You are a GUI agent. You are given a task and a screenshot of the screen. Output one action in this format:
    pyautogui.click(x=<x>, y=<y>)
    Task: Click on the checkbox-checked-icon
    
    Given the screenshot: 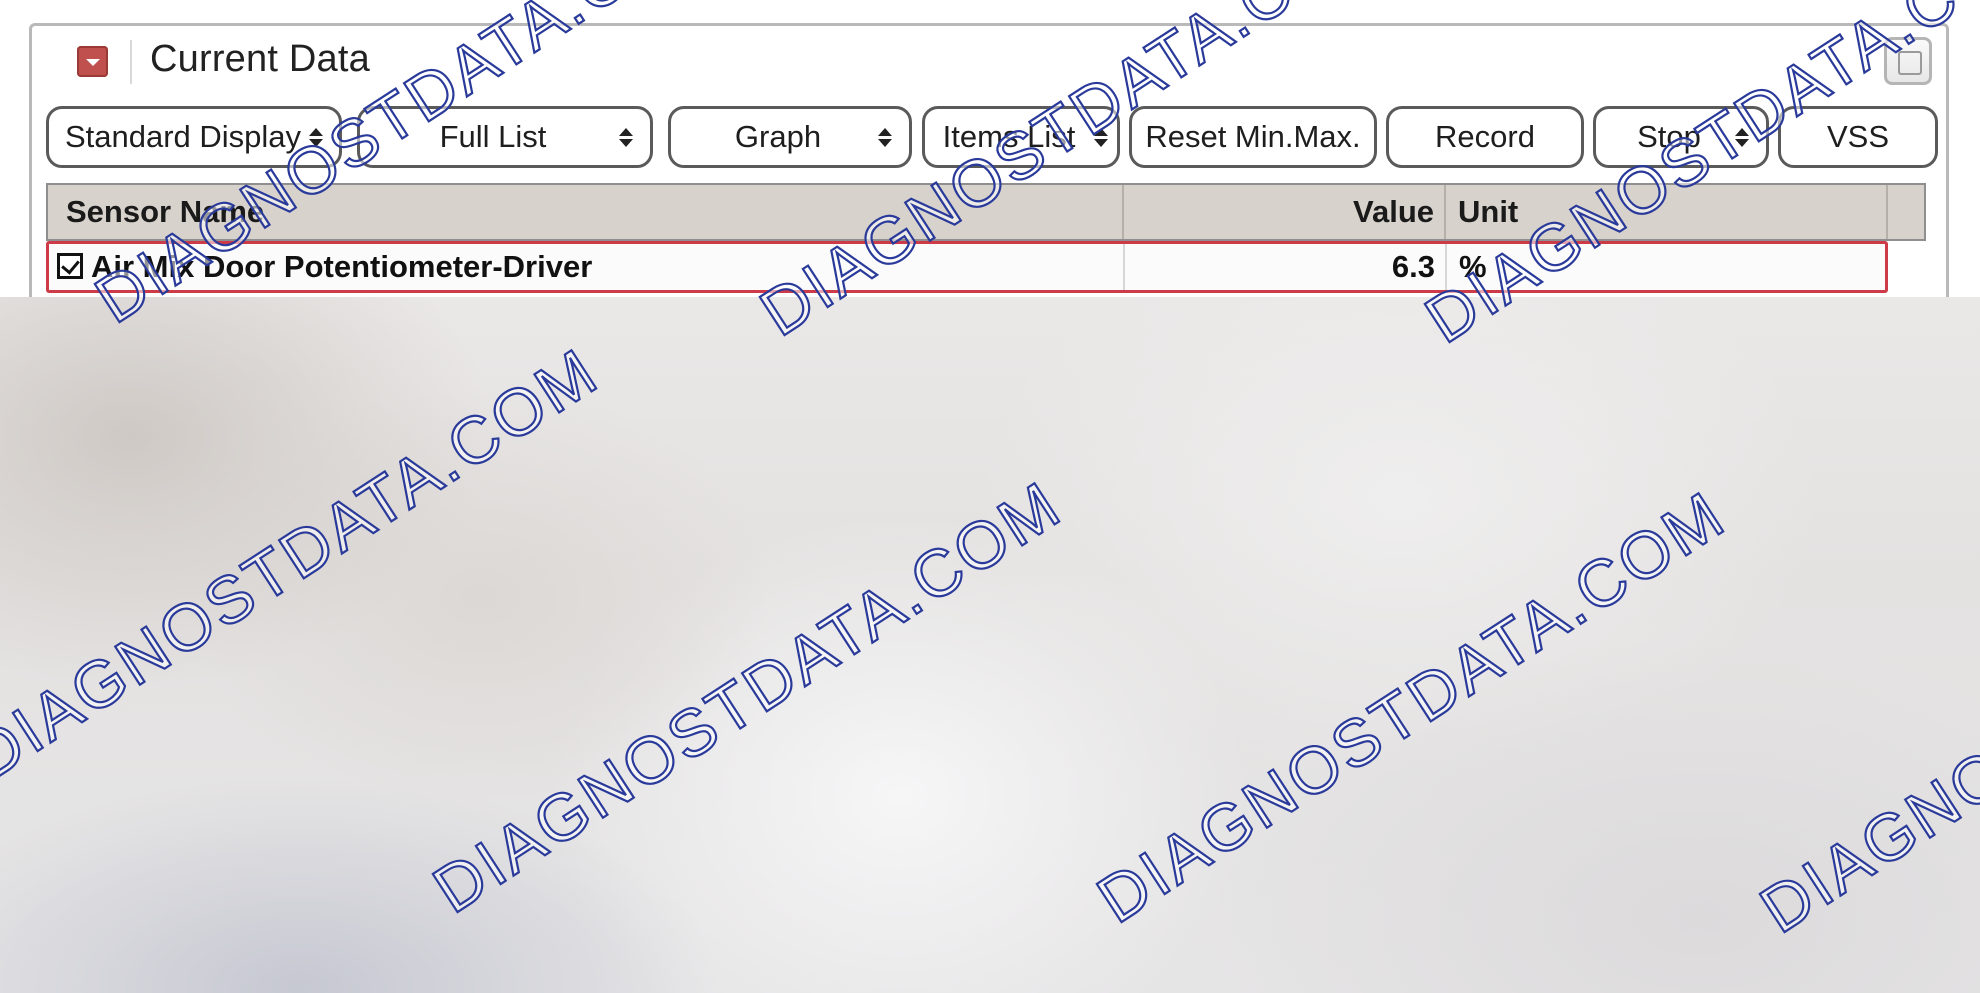 What is the action you would take?
    pyautogui.click(x=70, y=266)
    